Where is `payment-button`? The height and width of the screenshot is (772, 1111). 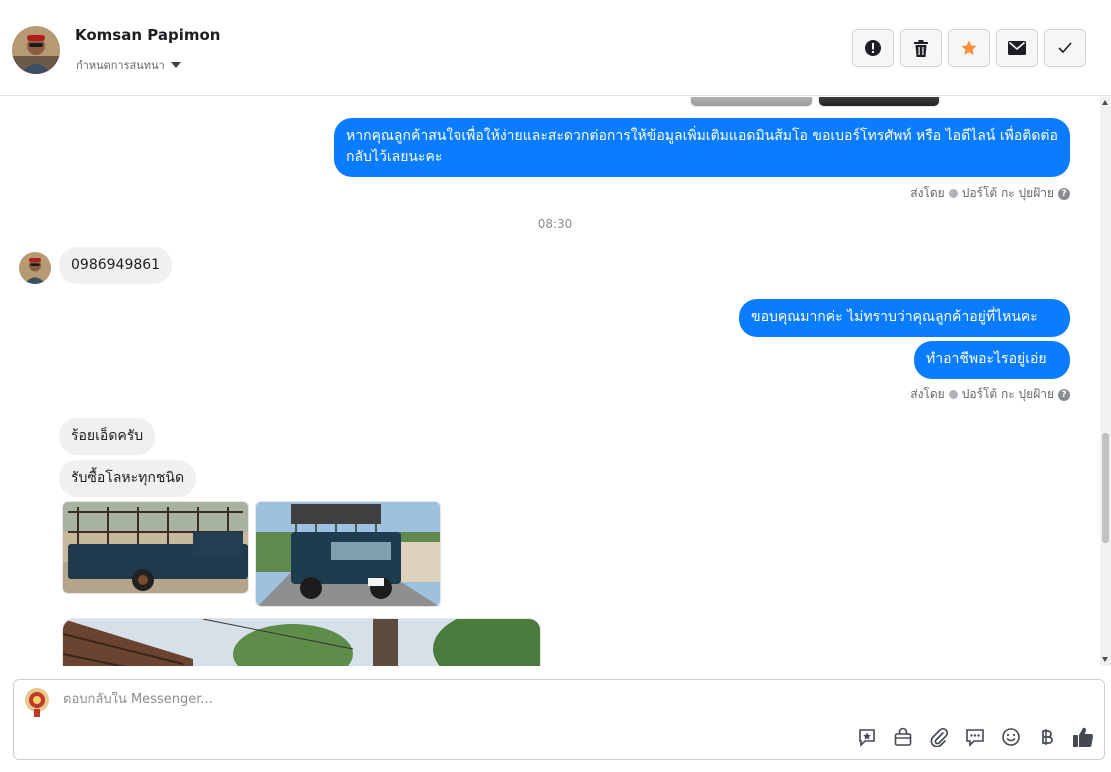 payment-button is located at coordinates (1047, 737).